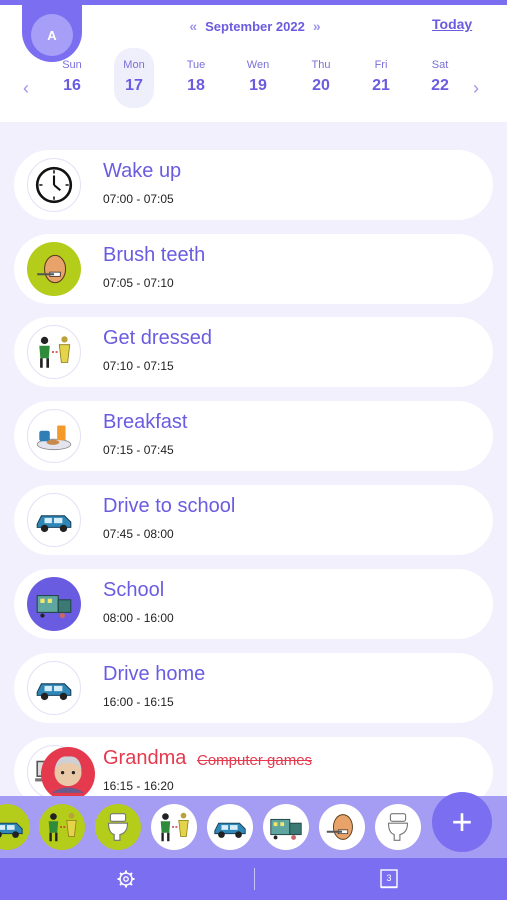 This screenshot has height=900, width=507. Describe the element at coordinates (253, 688) in the screenshot. I see `activity-card: Drive home 16:00 - 16:15` at that location.